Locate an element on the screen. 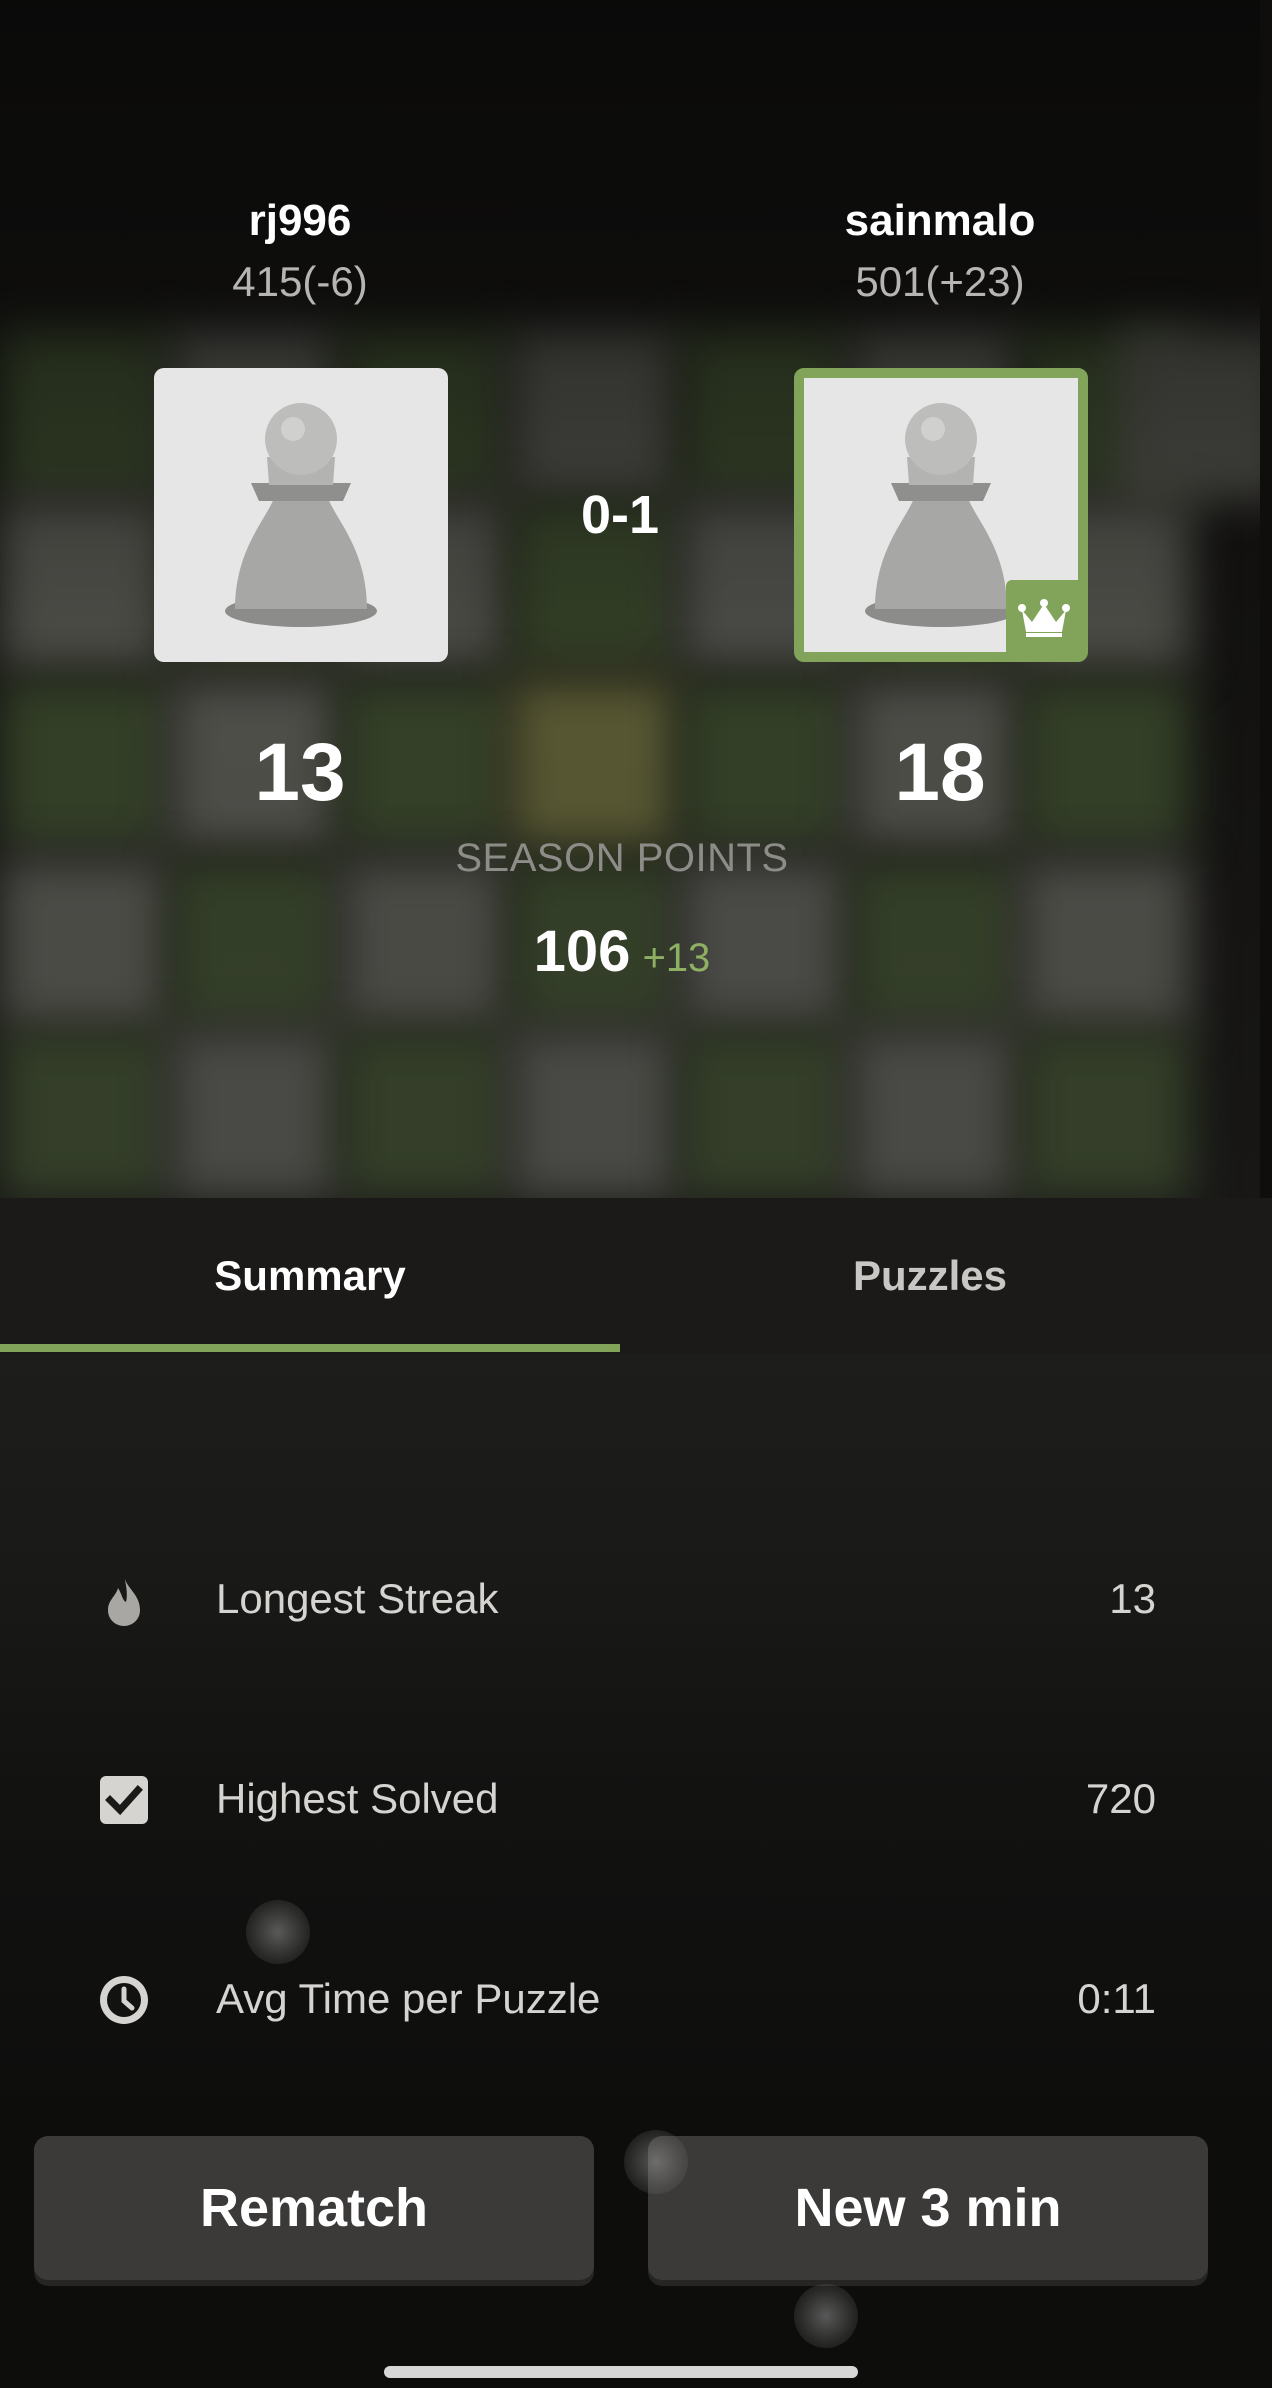 The width and height of the screenshot is (1272, 2388). winner-badge is located at coordinates (1044, 618).